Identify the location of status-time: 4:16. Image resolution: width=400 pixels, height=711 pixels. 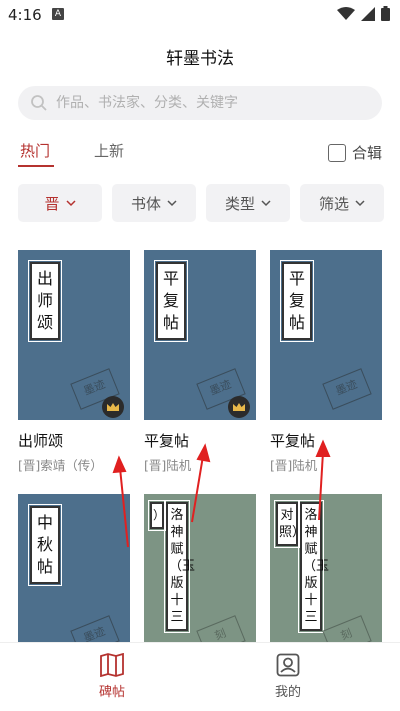
(25, 15).